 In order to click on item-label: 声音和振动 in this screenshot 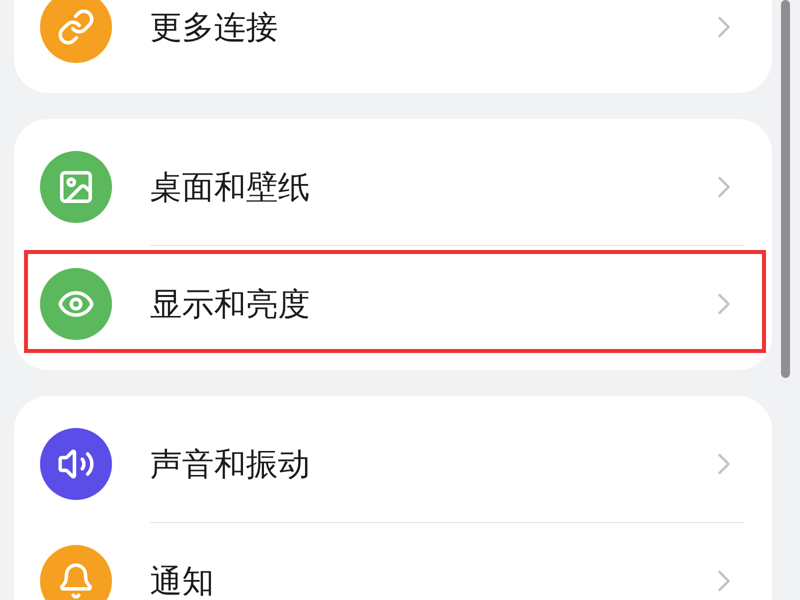, I will do `click(230, 464)`.